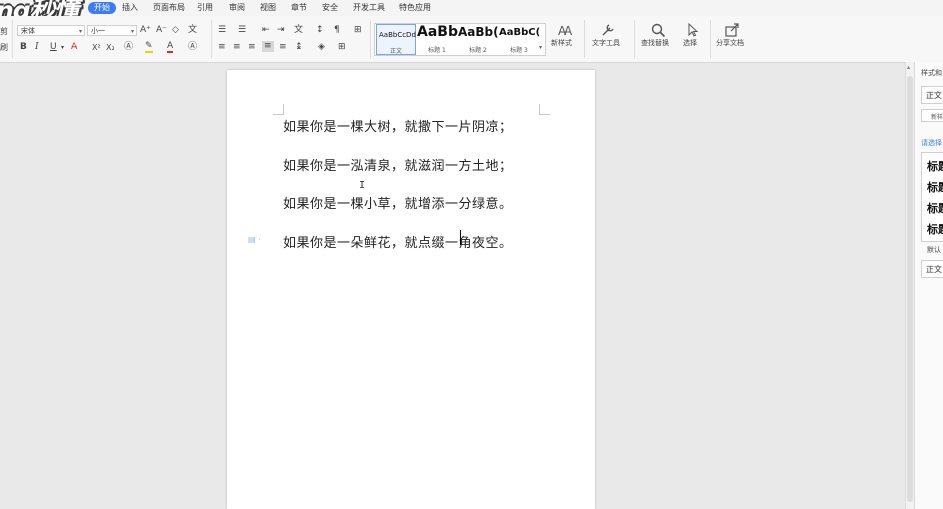 The width and height of the screenshot is (943, 509). Describe the element at coordinates (934, 250) in the screenshot. I see `default-style-label: 默认` at that location.